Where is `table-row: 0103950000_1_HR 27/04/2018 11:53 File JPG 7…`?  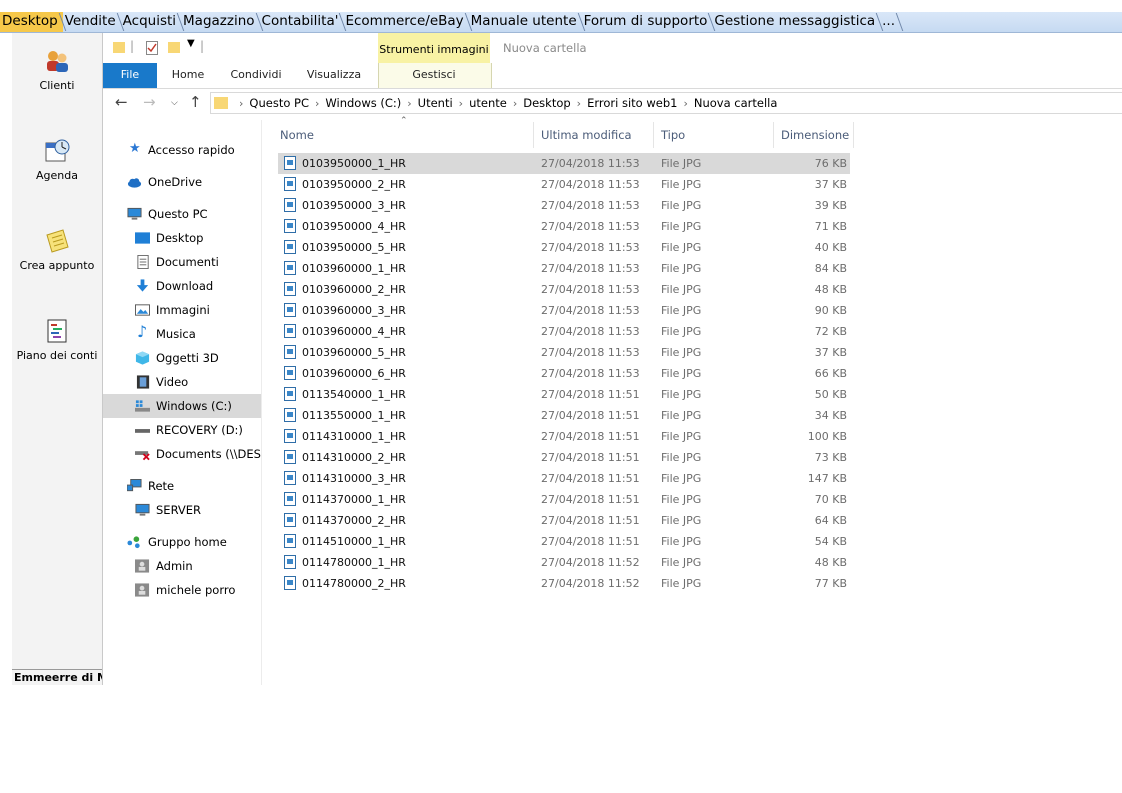 table-row: 0103950000_1_HR 27/04/2018 11:53 File JPG 7… is located at coordinates (564, 163).